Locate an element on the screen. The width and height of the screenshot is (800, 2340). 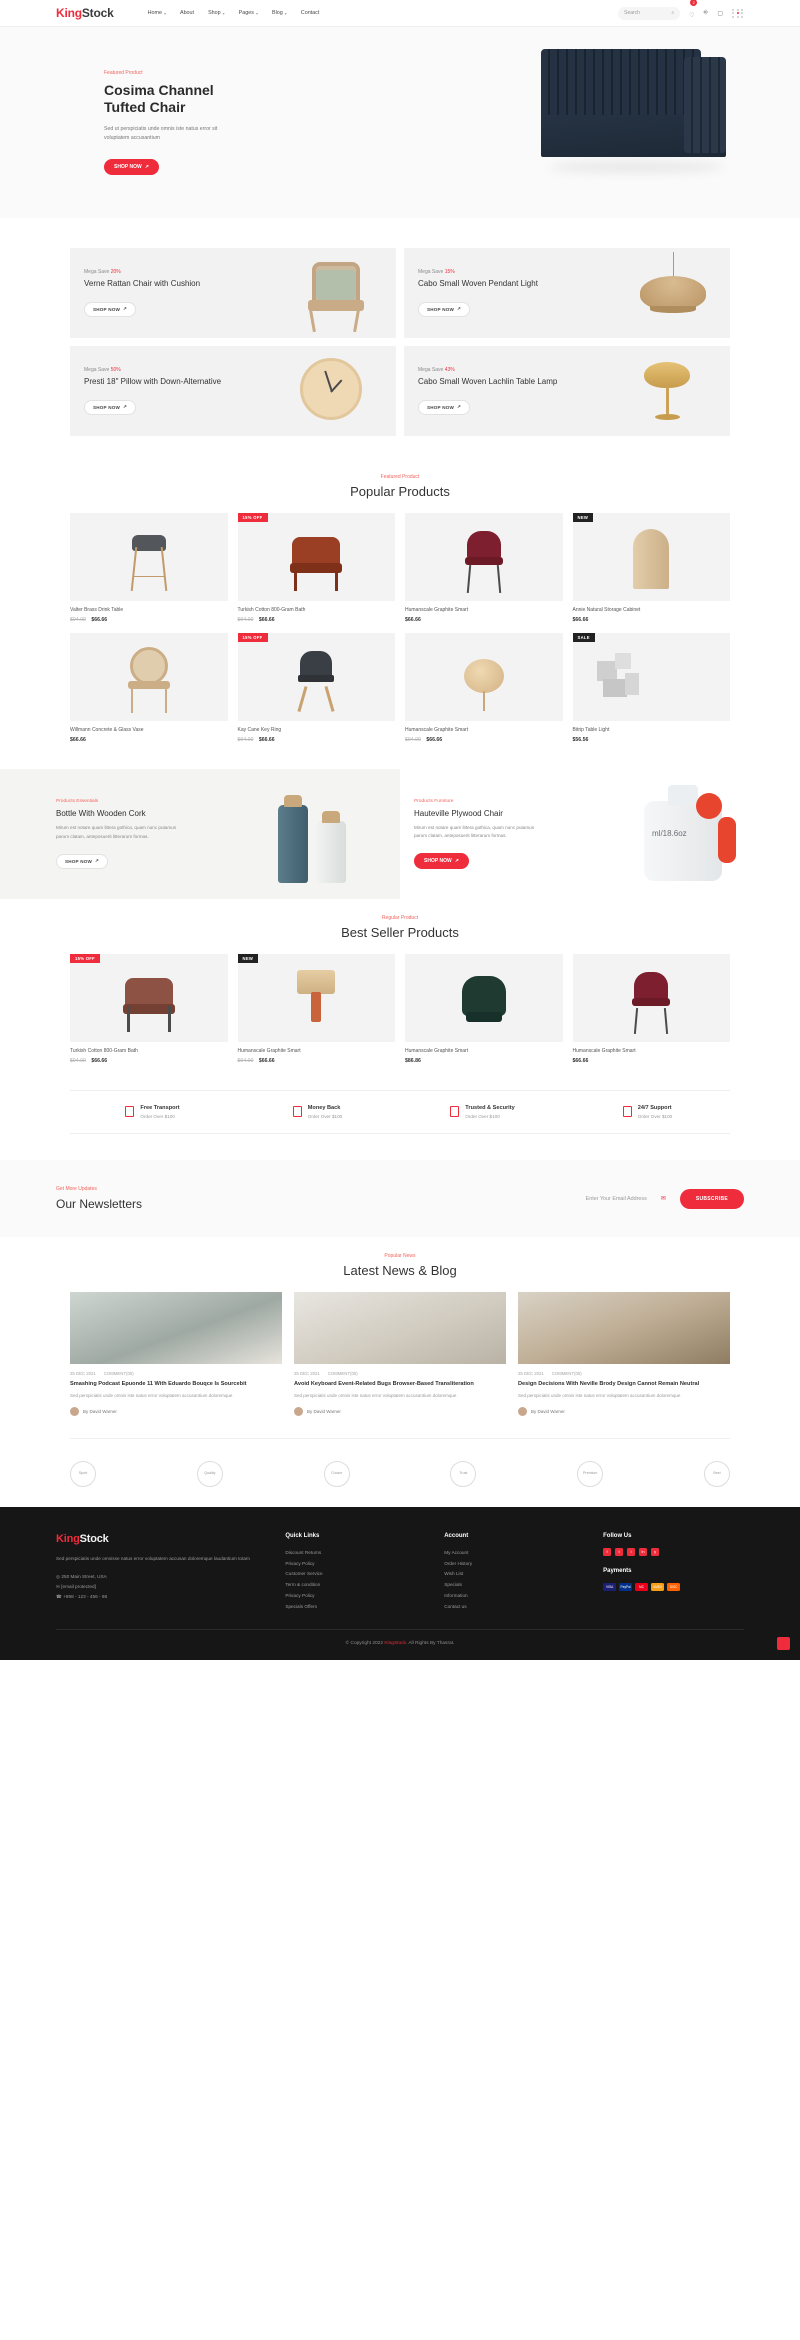
armchair-leg is located at coordinates (128, 1019).